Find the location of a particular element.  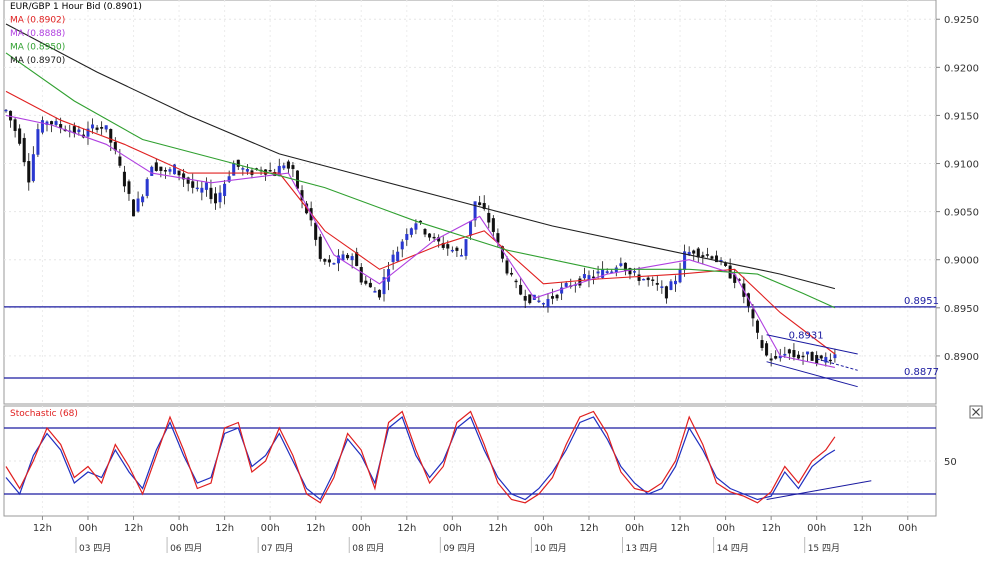

legend-entry: EUR/GBP 1 Hour Bid (0.8901) is located at coordinates (76, 7).